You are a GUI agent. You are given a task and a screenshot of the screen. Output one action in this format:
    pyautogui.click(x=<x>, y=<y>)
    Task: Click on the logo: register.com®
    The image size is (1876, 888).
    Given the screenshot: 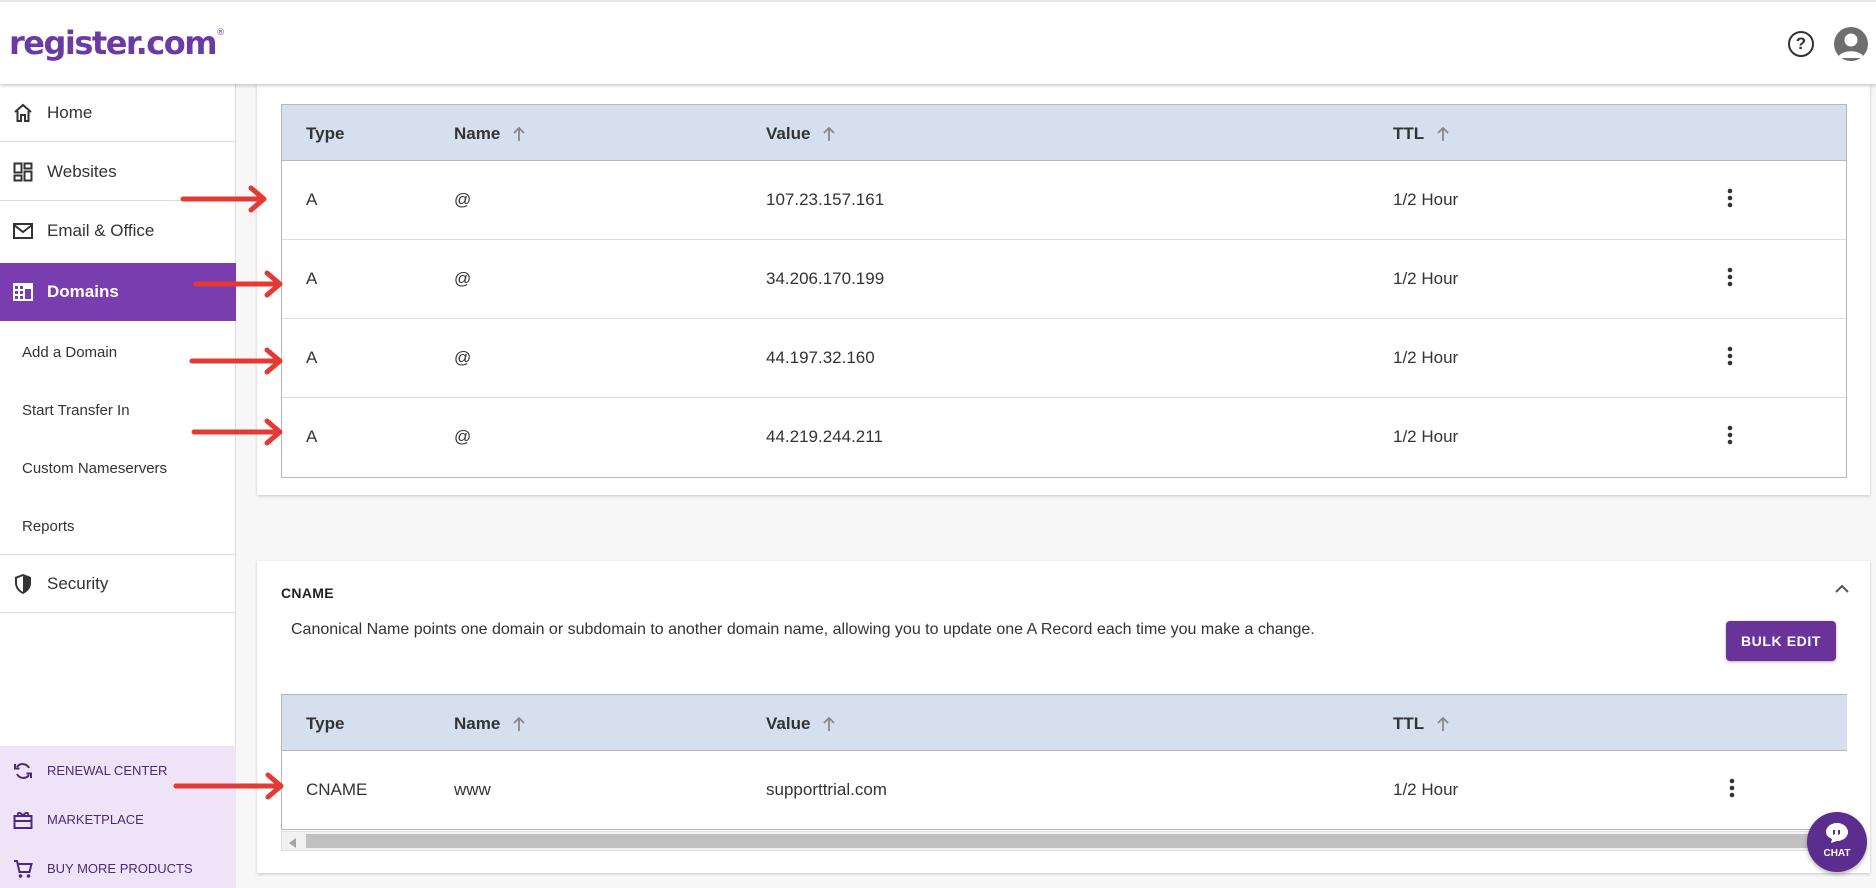 What is the action you would take?
    pyautogui.click(x=117, y=43)
    